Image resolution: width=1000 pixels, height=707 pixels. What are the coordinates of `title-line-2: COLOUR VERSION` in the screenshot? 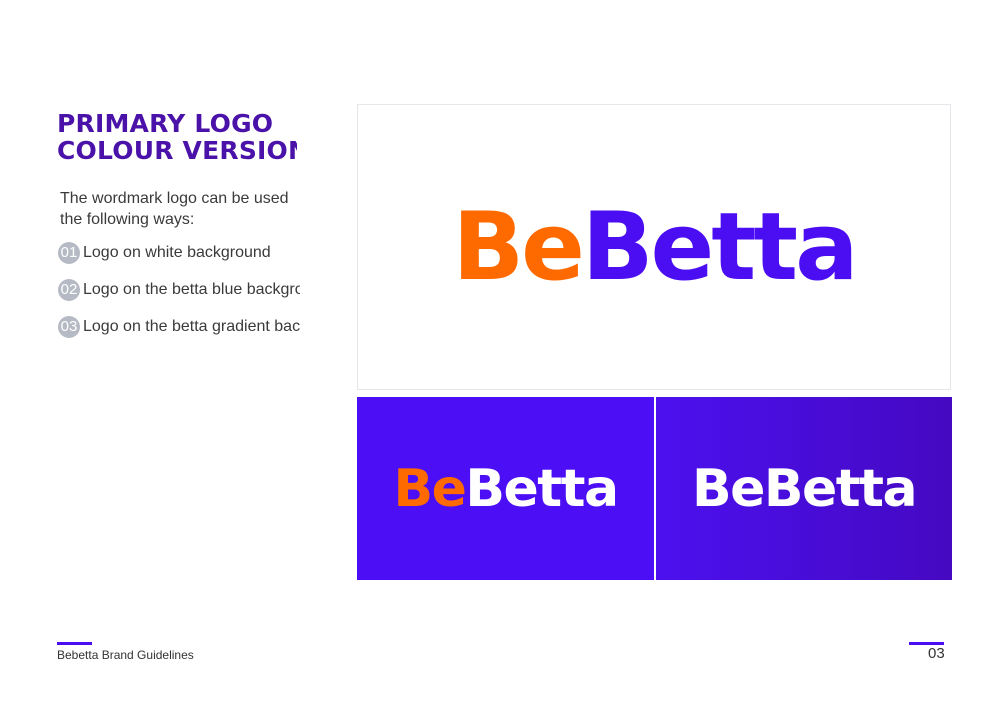 It's located at (177, 150).